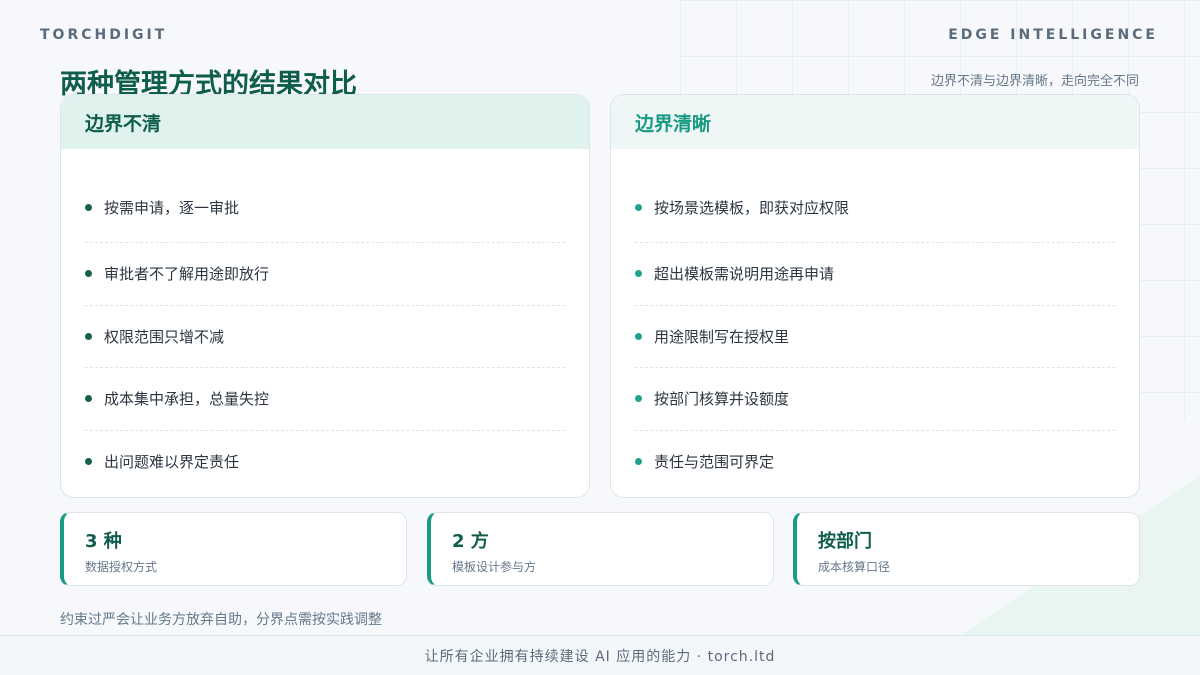  Describe the element at coordinates (854, 567) in the screenshot. I see `stat-label: 成本核算口径` at that location.